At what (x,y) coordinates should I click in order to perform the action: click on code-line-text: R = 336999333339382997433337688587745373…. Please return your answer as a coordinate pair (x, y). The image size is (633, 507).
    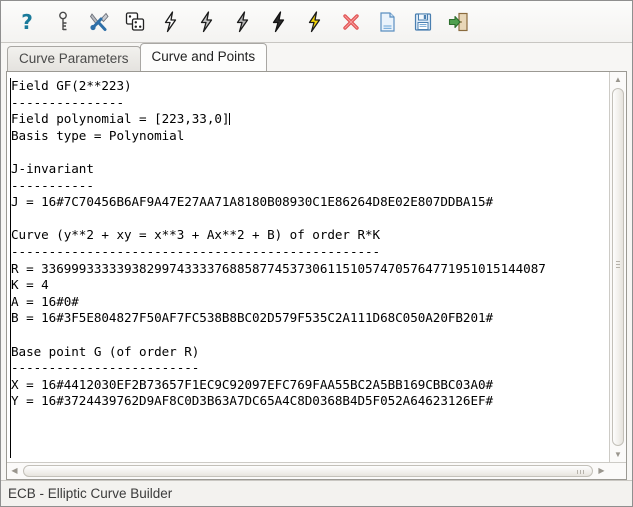
    Looking at the image, I should click on (278, 268).